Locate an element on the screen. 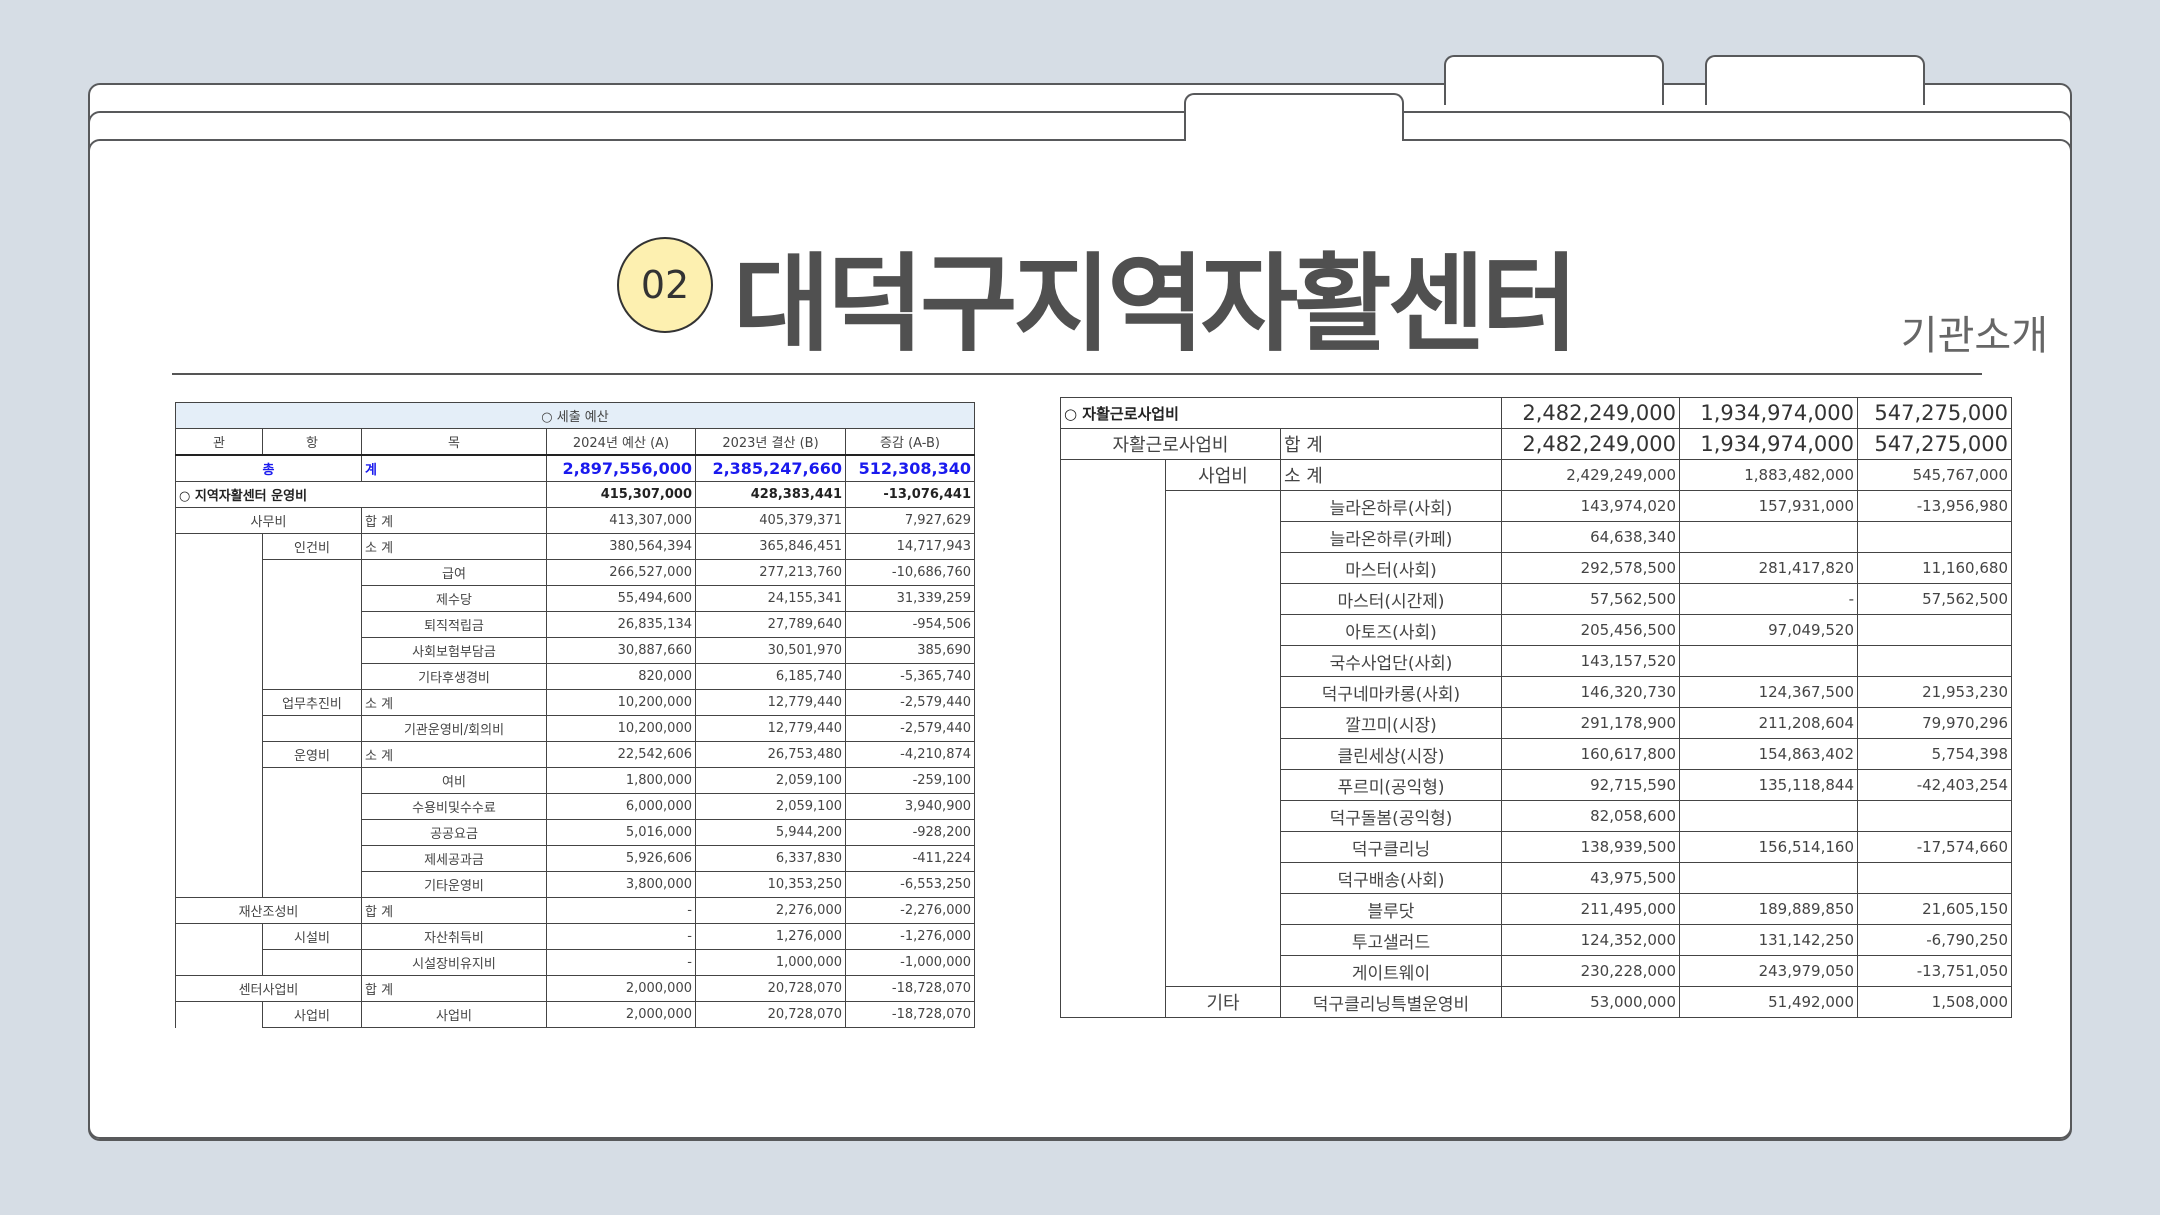  value-cell: 131,142,250 is located at coordinates (1768, 940).